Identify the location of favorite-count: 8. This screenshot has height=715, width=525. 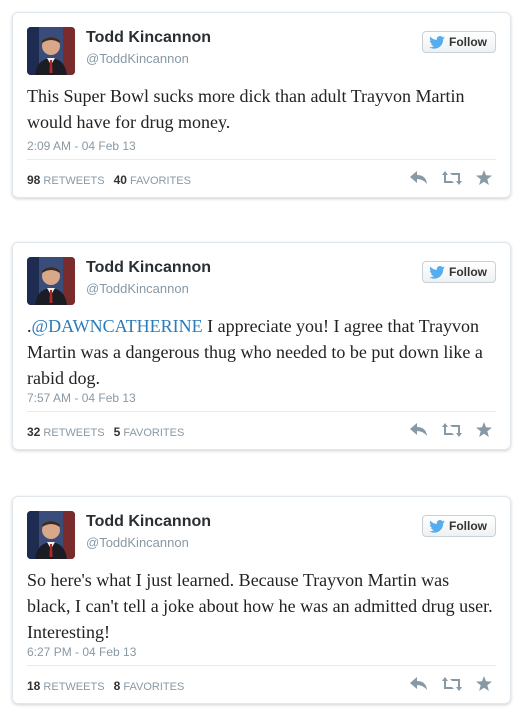
(117, 686).